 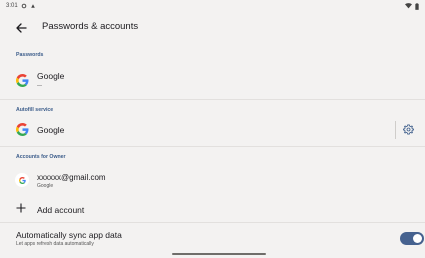 What do you see at coordinates (55, 244) in the screenshot?
I see `auto-sync-subtitle: Let apps refresh data automatically` at bounding box center [55, 244].